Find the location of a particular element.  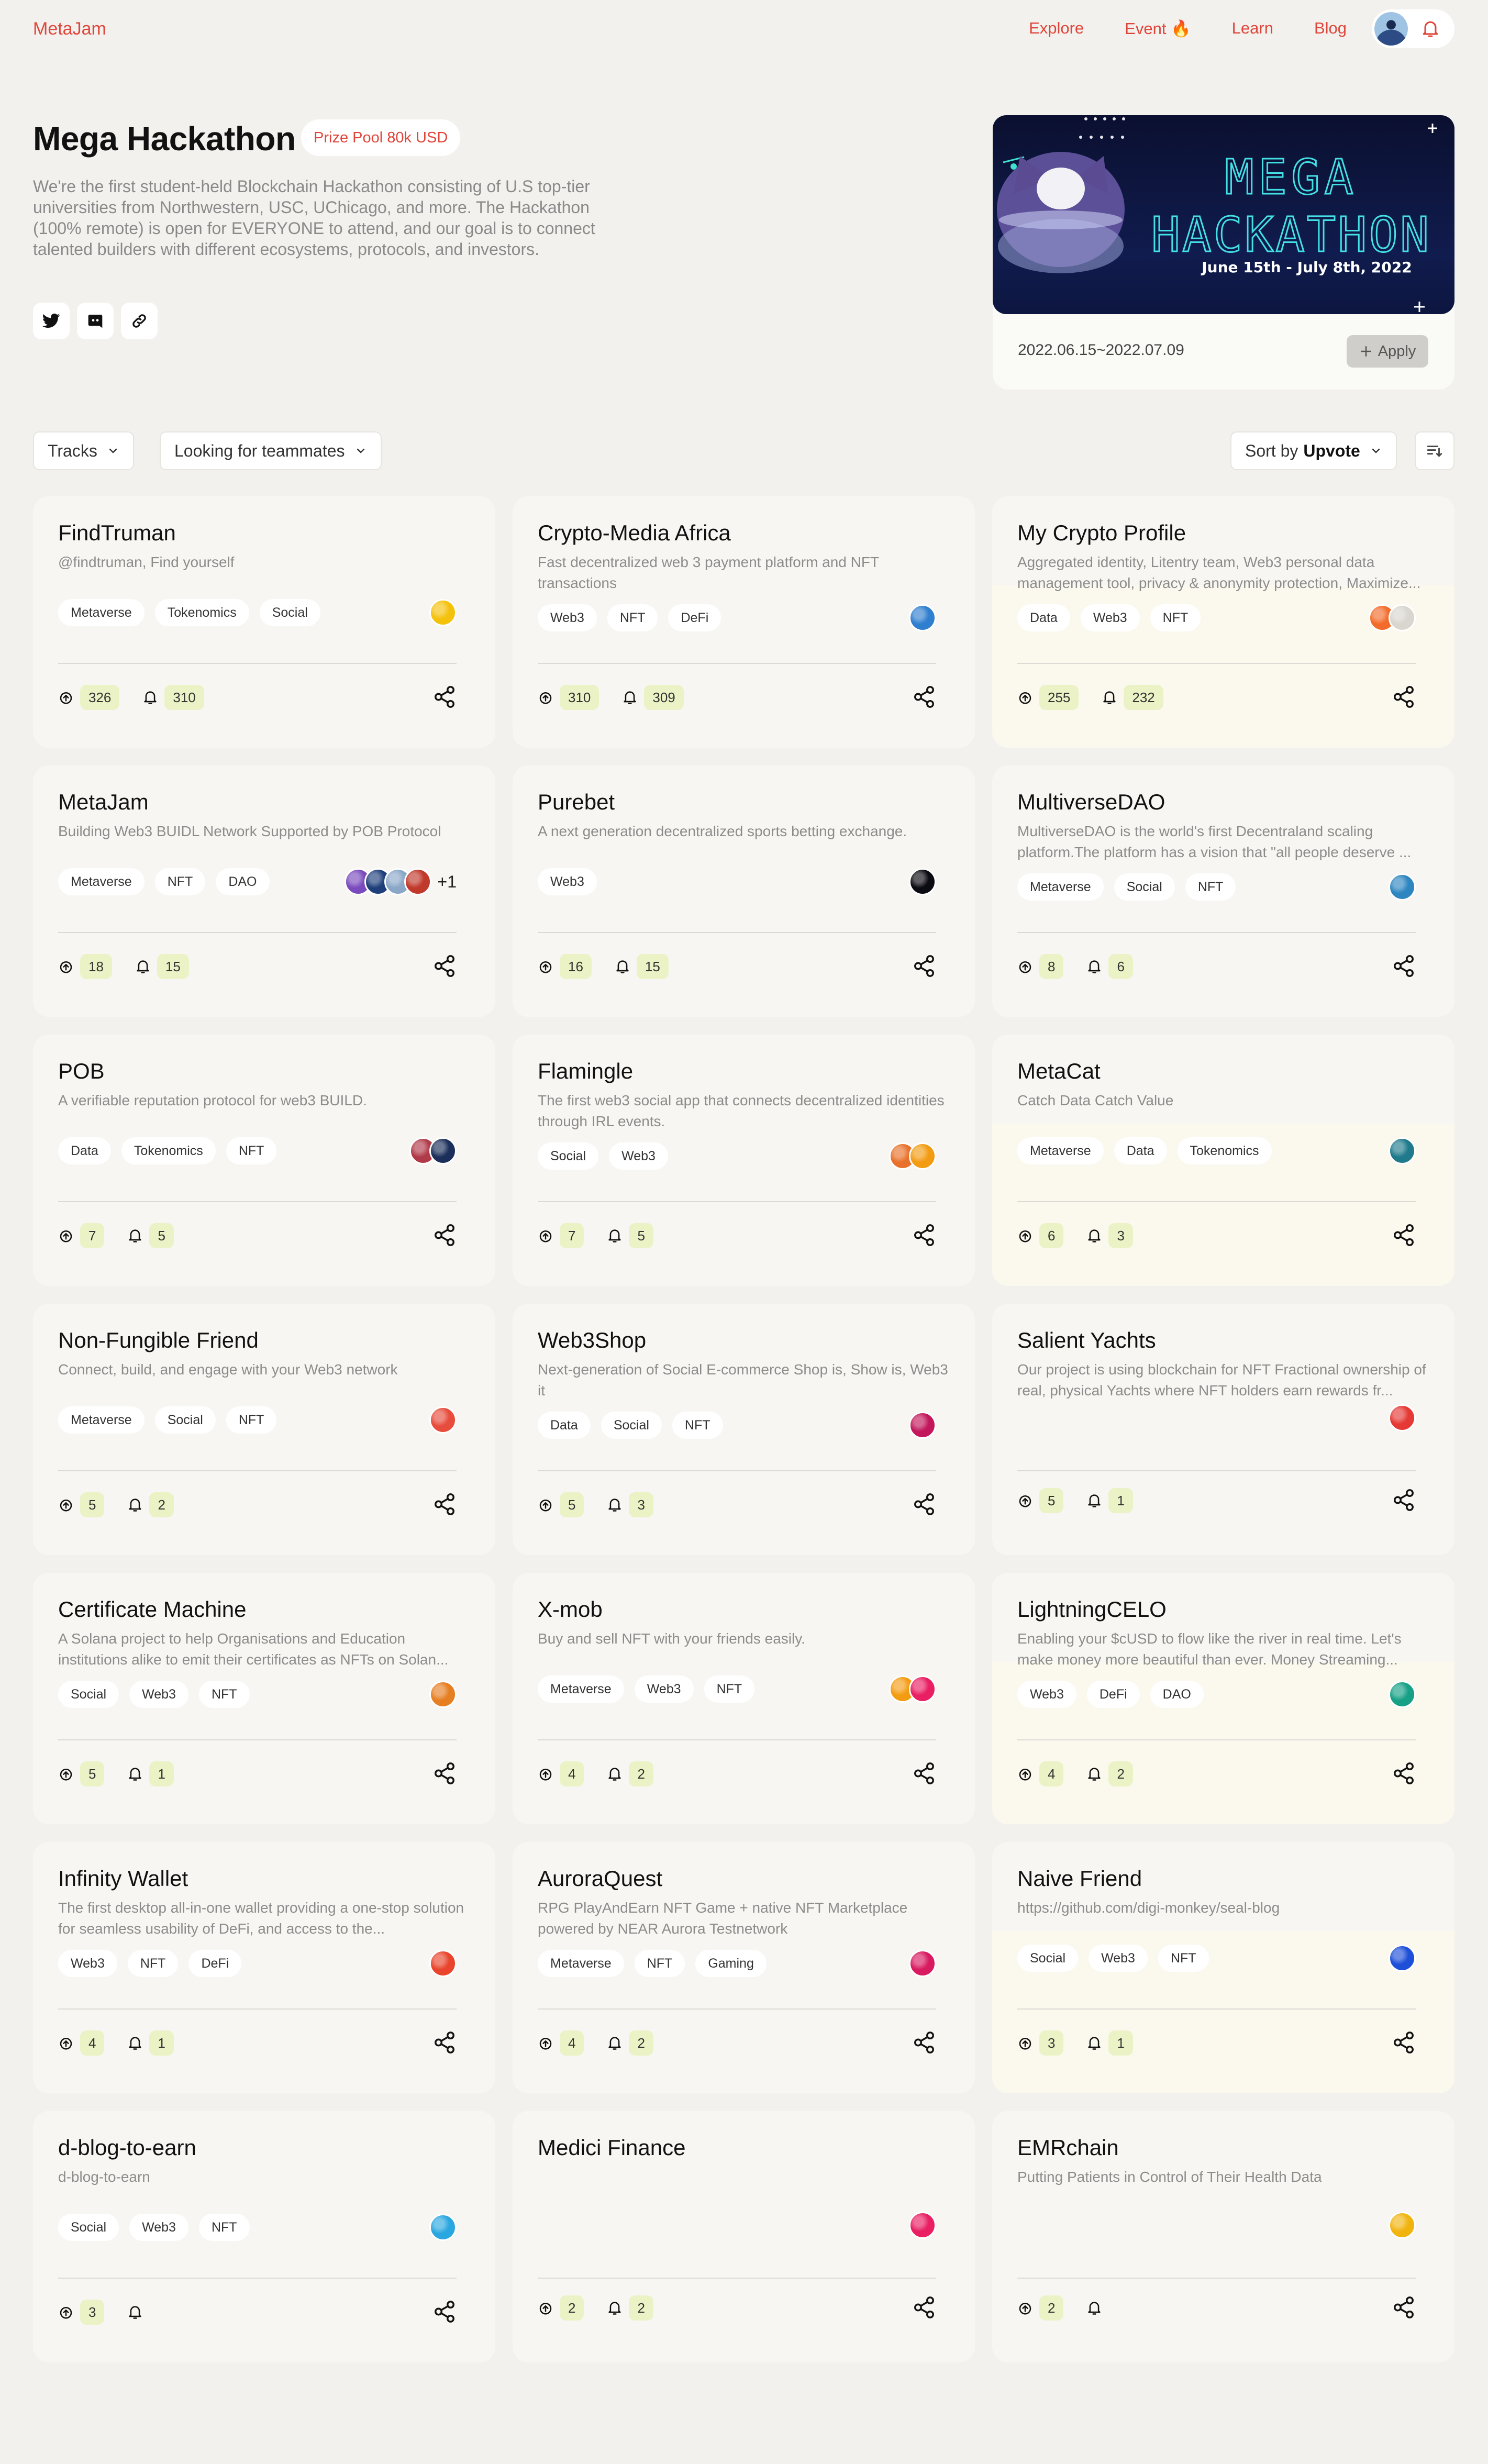

project-title: d-blog-to-earn is located at coordinates (127, 2147).